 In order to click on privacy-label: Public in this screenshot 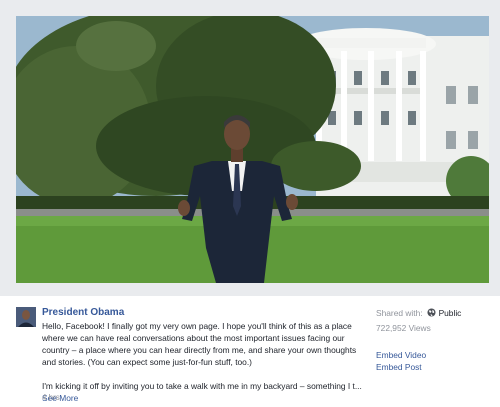, I will do `click(450, 313)`.